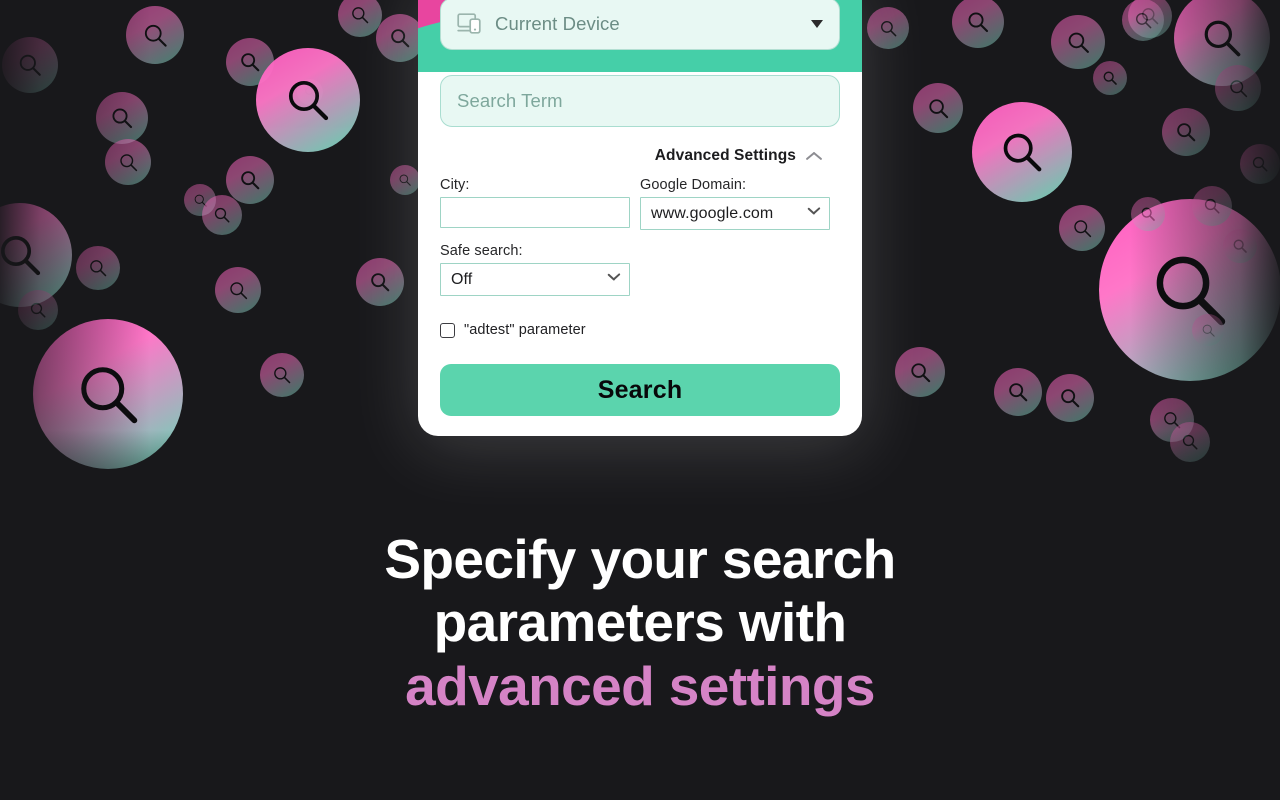 The width and height of the screenshot is (1280, 800). I want to click on search-term-input: Search Term, so click(640, 101).